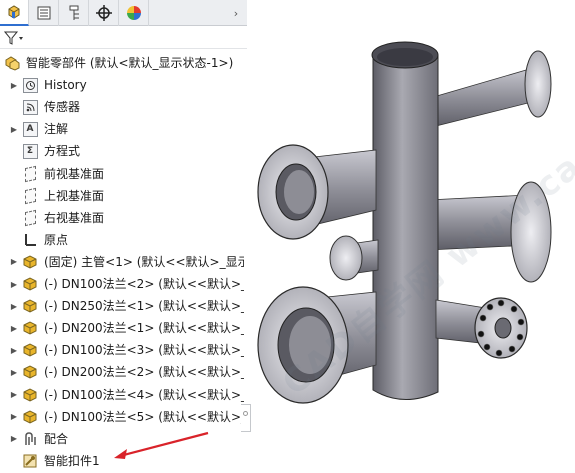  I want to click on tree-node: ▶ A 注解, so click(123, 129).